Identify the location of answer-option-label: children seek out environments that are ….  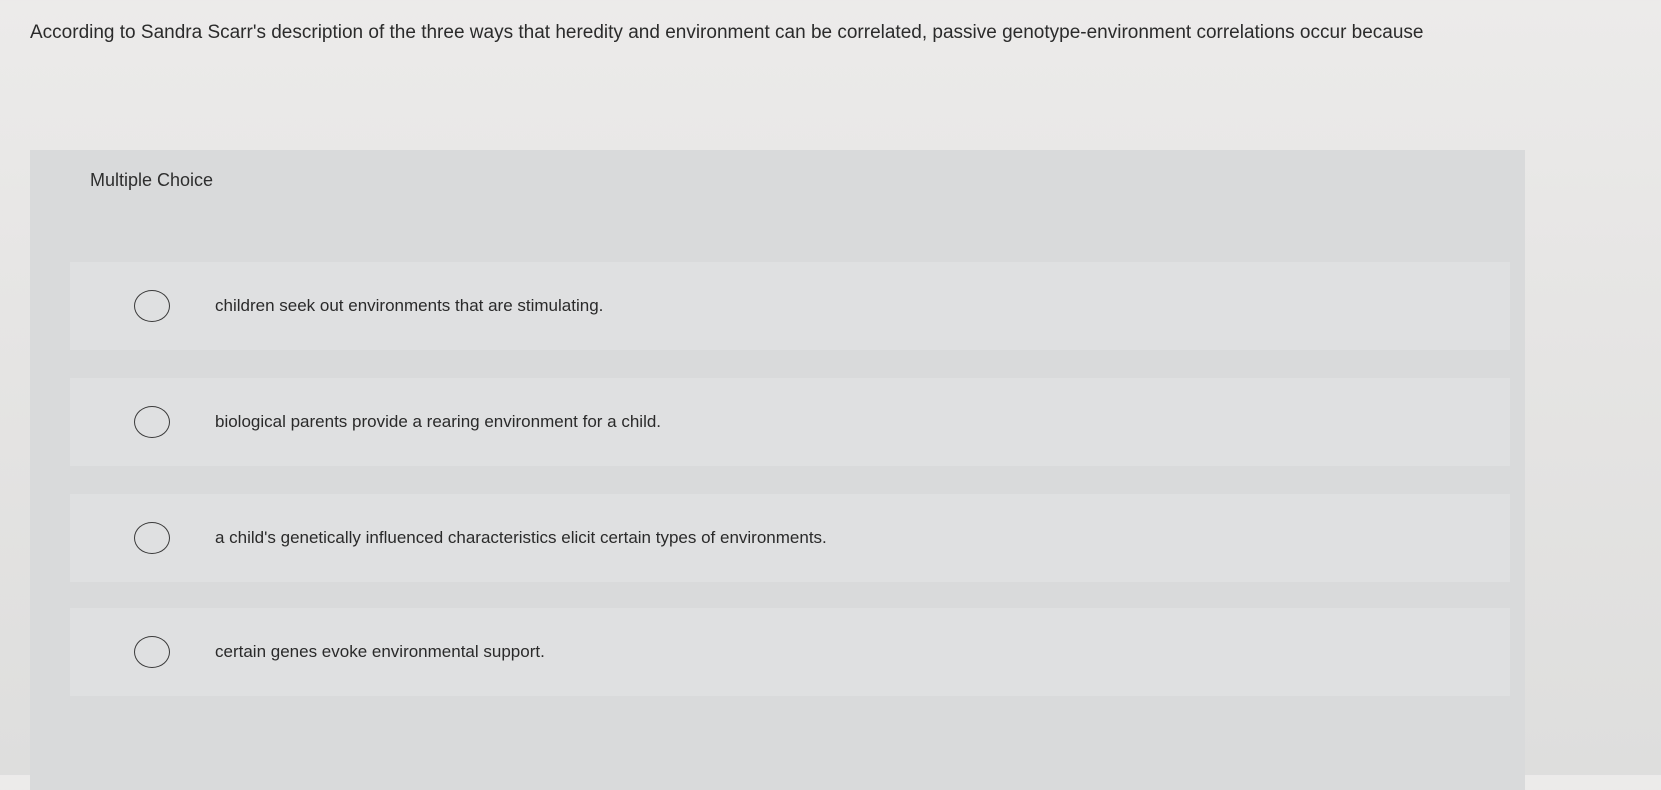
(409, 305).